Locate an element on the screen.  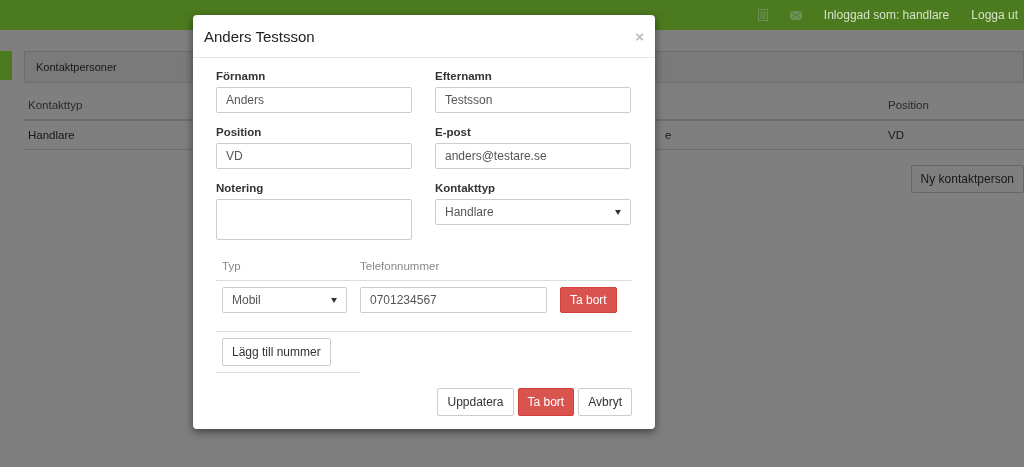
logged-in-label: Inloggad som: handlare is located at coordinates (886, 15).